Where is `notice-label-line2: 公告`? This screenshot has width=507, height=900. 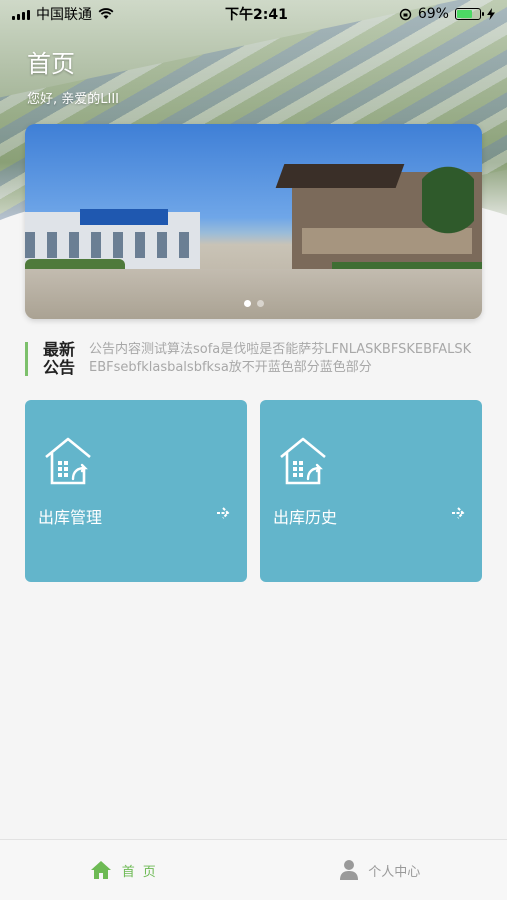 notice-label-line2: 公告 is located at coordinates (59, 367).